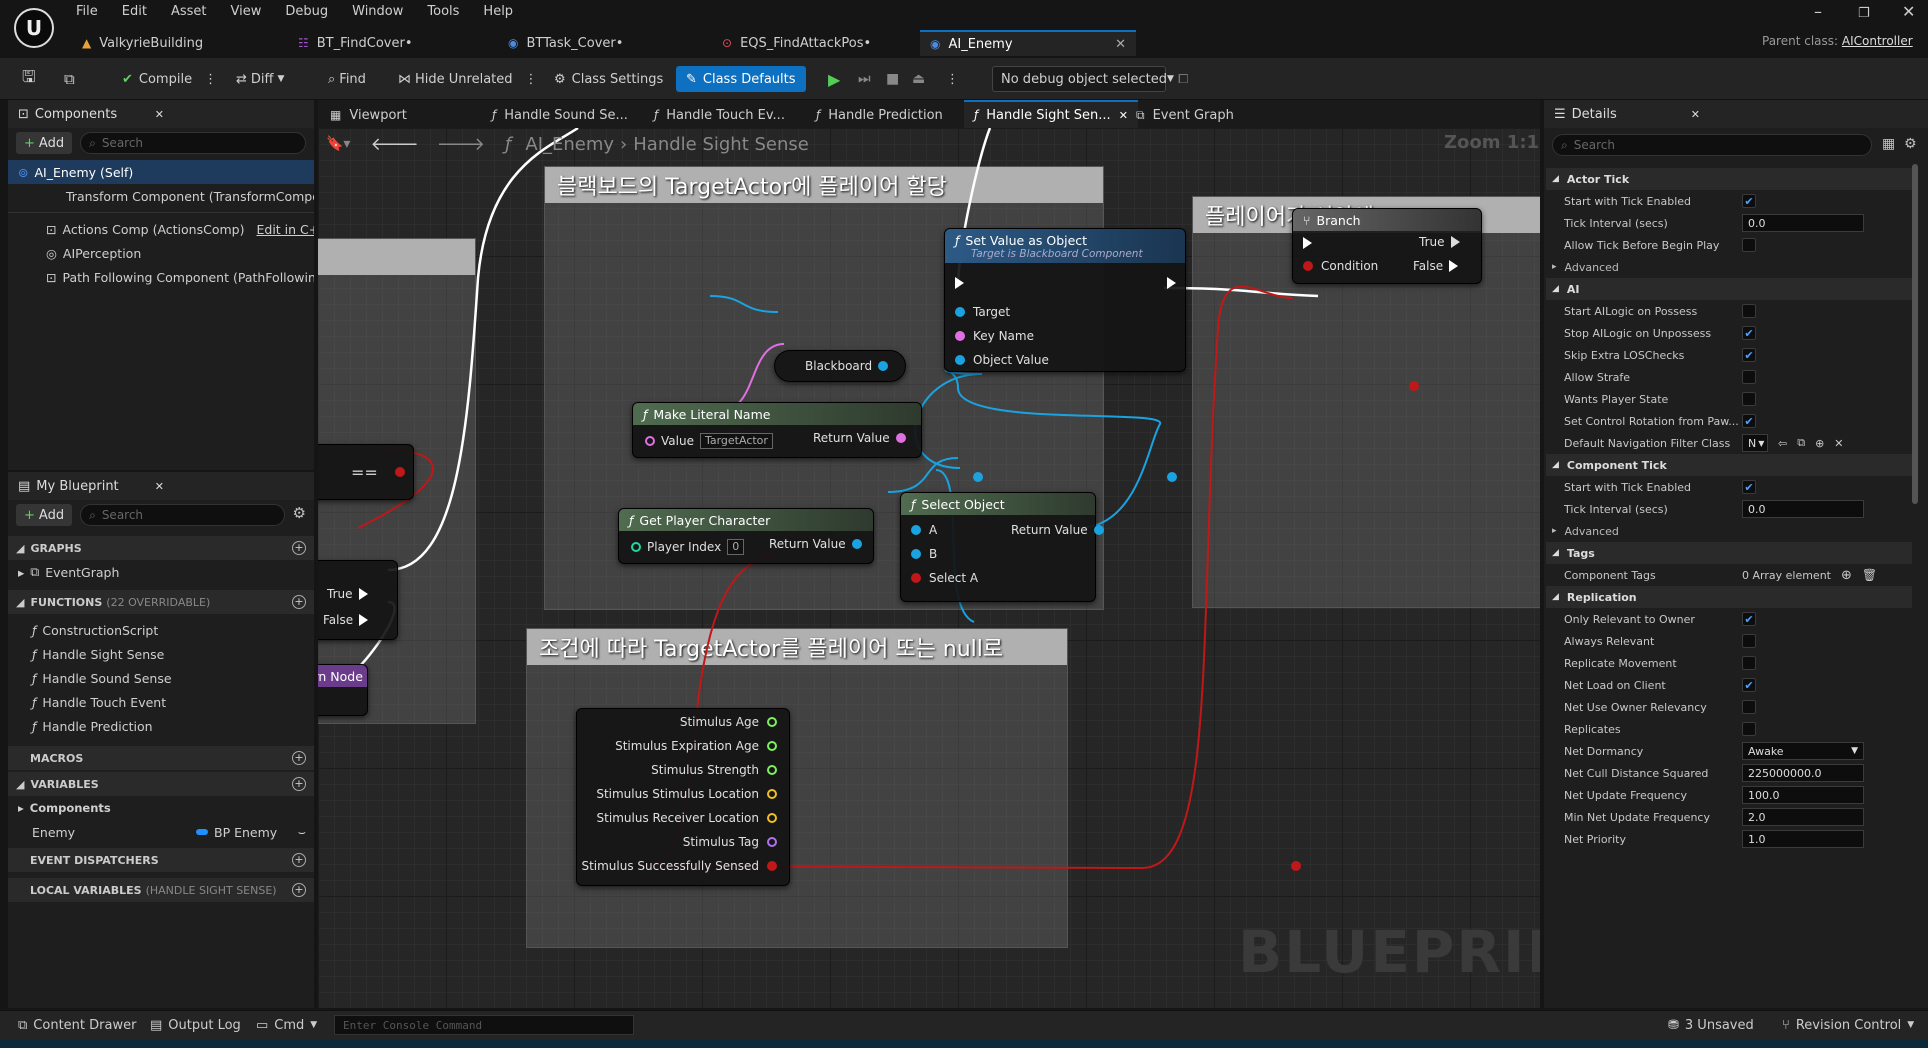 Image resolution: width=1928 pixels, height=1048 pixels. I want to click on functions-section: ◢ FUNCTIONS (22 OVERRIDABLE) +, so click(161, 602).